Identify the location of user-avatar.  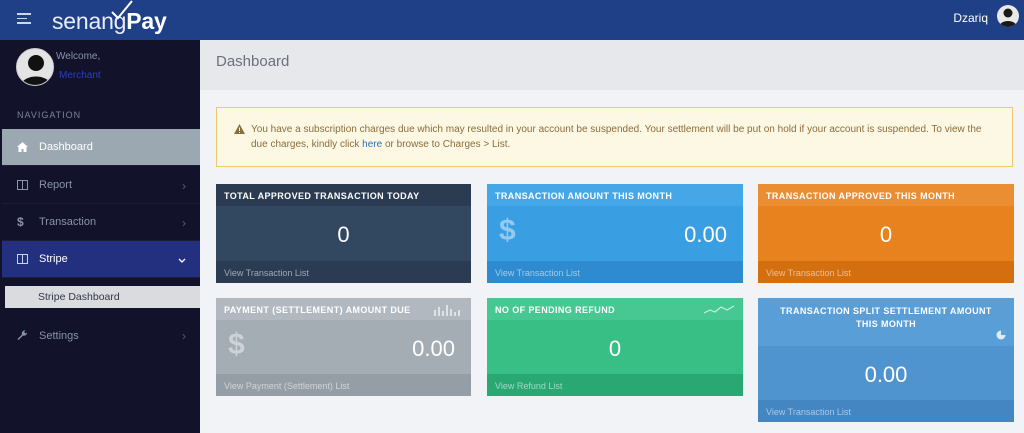
(1008, 16).